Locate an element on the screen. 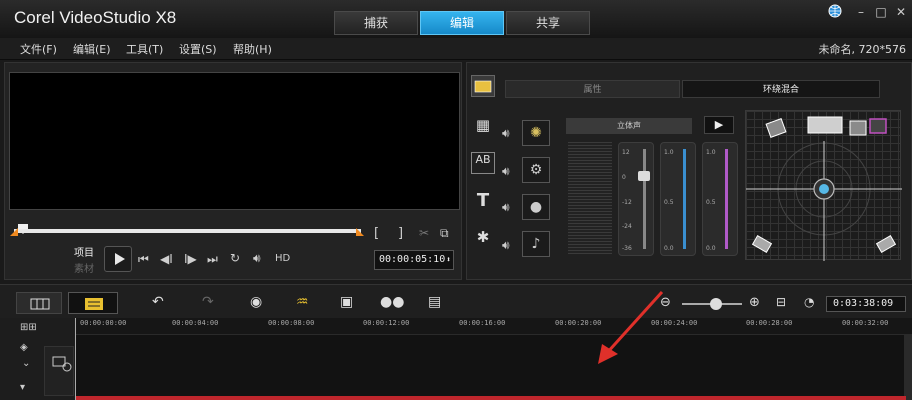 This screenshot has height=400, width=912. fader-left-track is located at coordinates (684, 199).